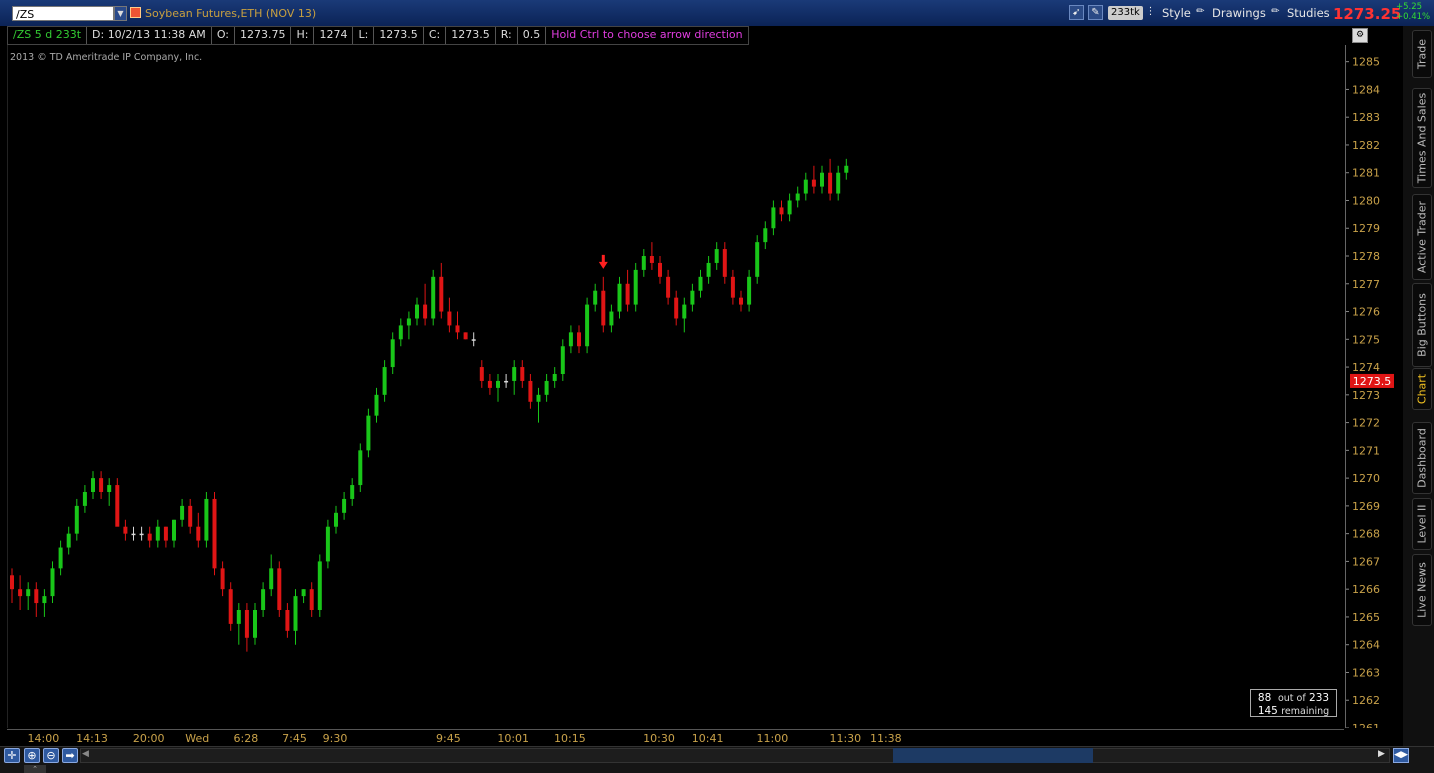  What do you see at coordinates (1366, 506) in the screenshot?
I see `y-tick-label: 1269` at bounding box center [1366, 506].